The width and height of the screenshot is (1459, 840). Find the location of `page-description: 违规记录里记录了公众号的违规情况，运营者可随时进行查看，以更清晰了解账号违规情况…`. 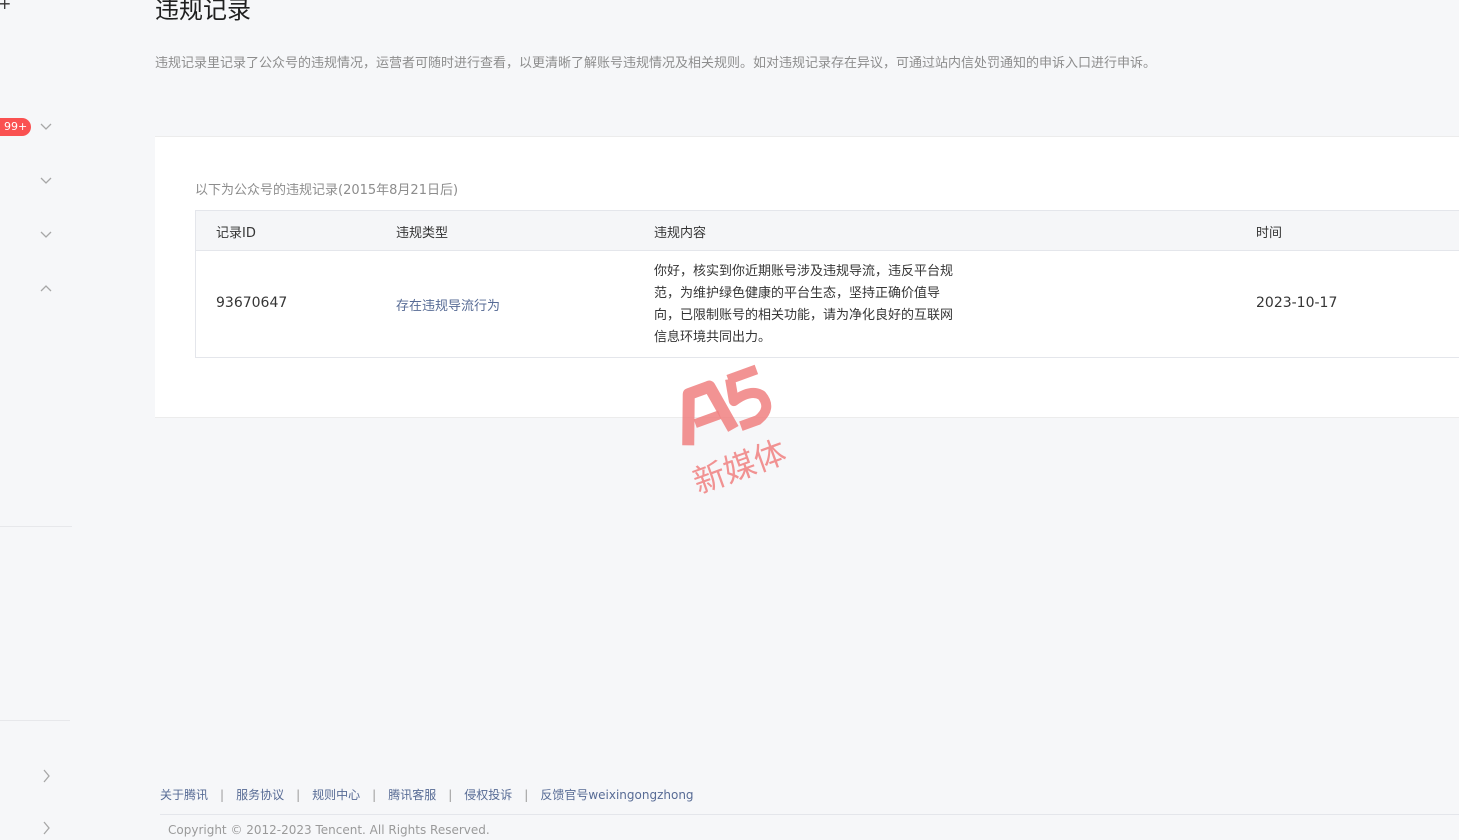

page-description: 违规记录里记录了公众号的违规情况，运营者可随时进行查看，以更清晰了解账号违规情况… is located at coordinates (656, 63).